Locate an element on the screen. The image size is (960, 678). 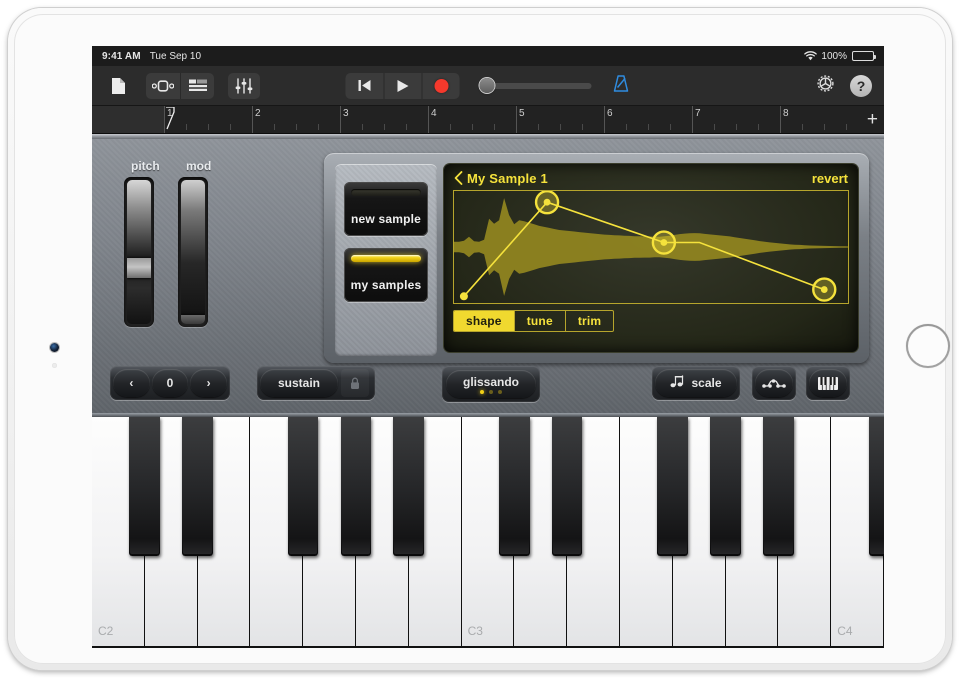
waveform-envelope-editor is located at coordinates (651, 247).